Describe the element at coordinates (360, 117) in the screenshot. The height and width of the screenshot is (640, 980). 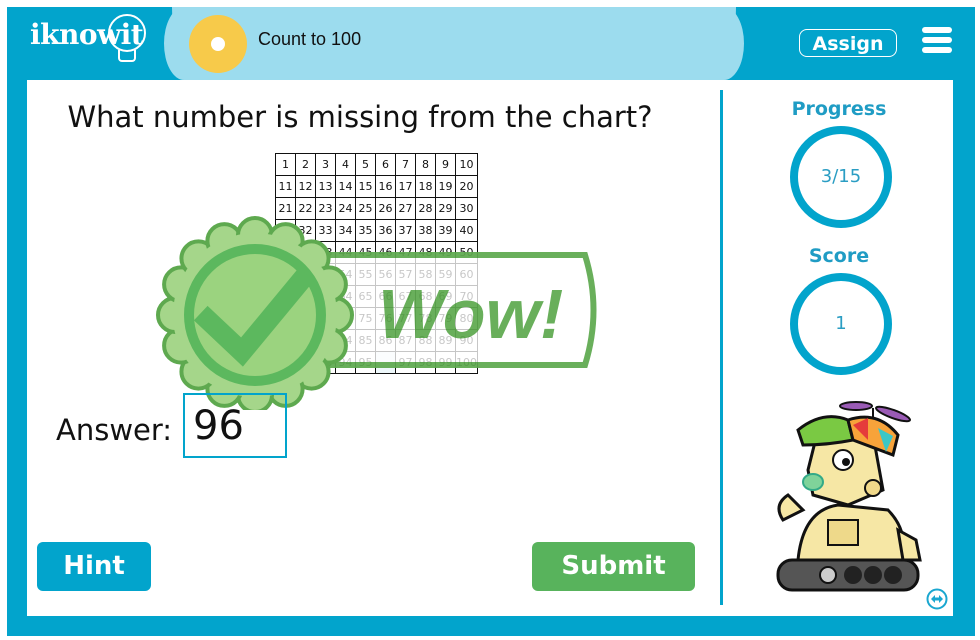
I see `question-text: What number is missing from the chart?` at that location.